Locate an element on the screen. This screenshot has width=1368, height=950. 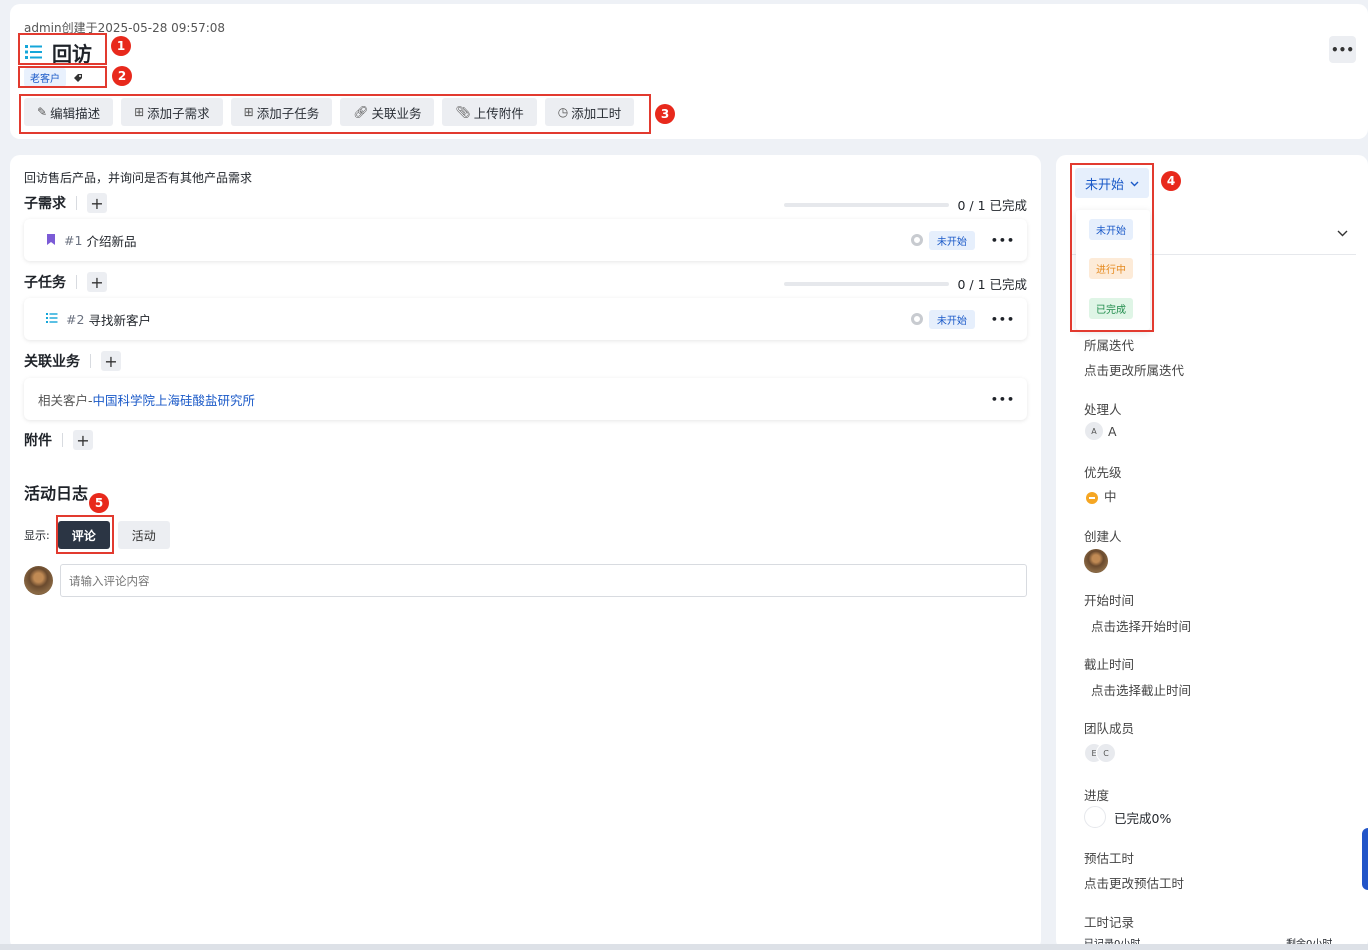
item-name: 介绍新品 is located at coordinates (111, 240).